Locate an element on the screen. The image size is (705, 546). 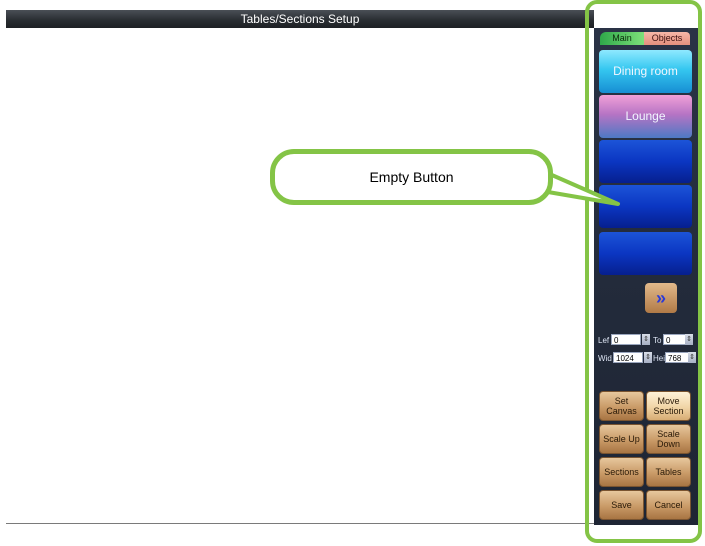
canvas-border is located at coordinates (300, 523).